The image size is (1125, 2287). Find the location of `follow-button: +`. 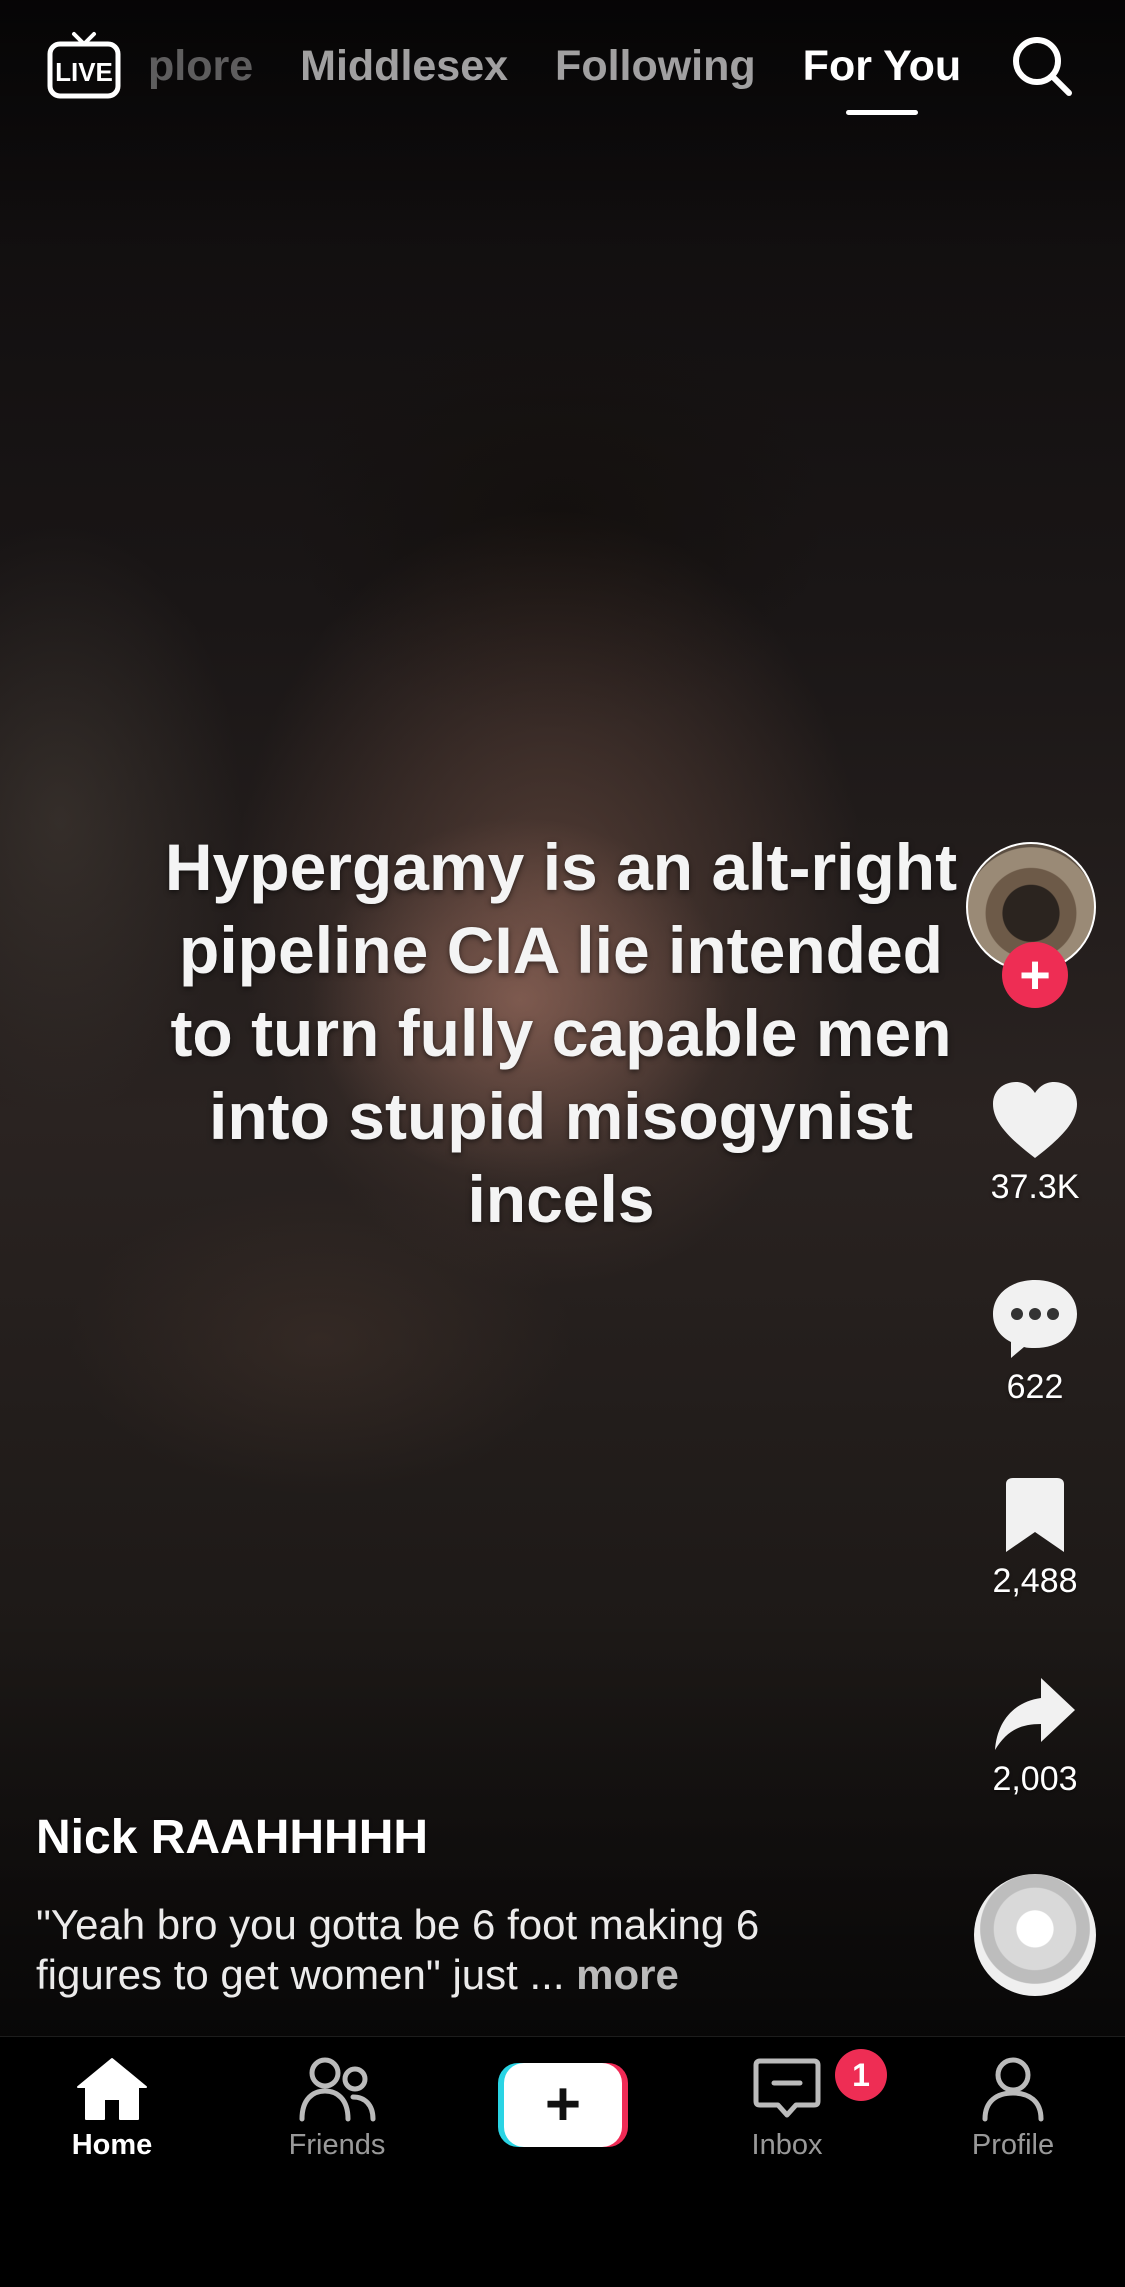

follow-button: + is located at coordinates (1035, 975).